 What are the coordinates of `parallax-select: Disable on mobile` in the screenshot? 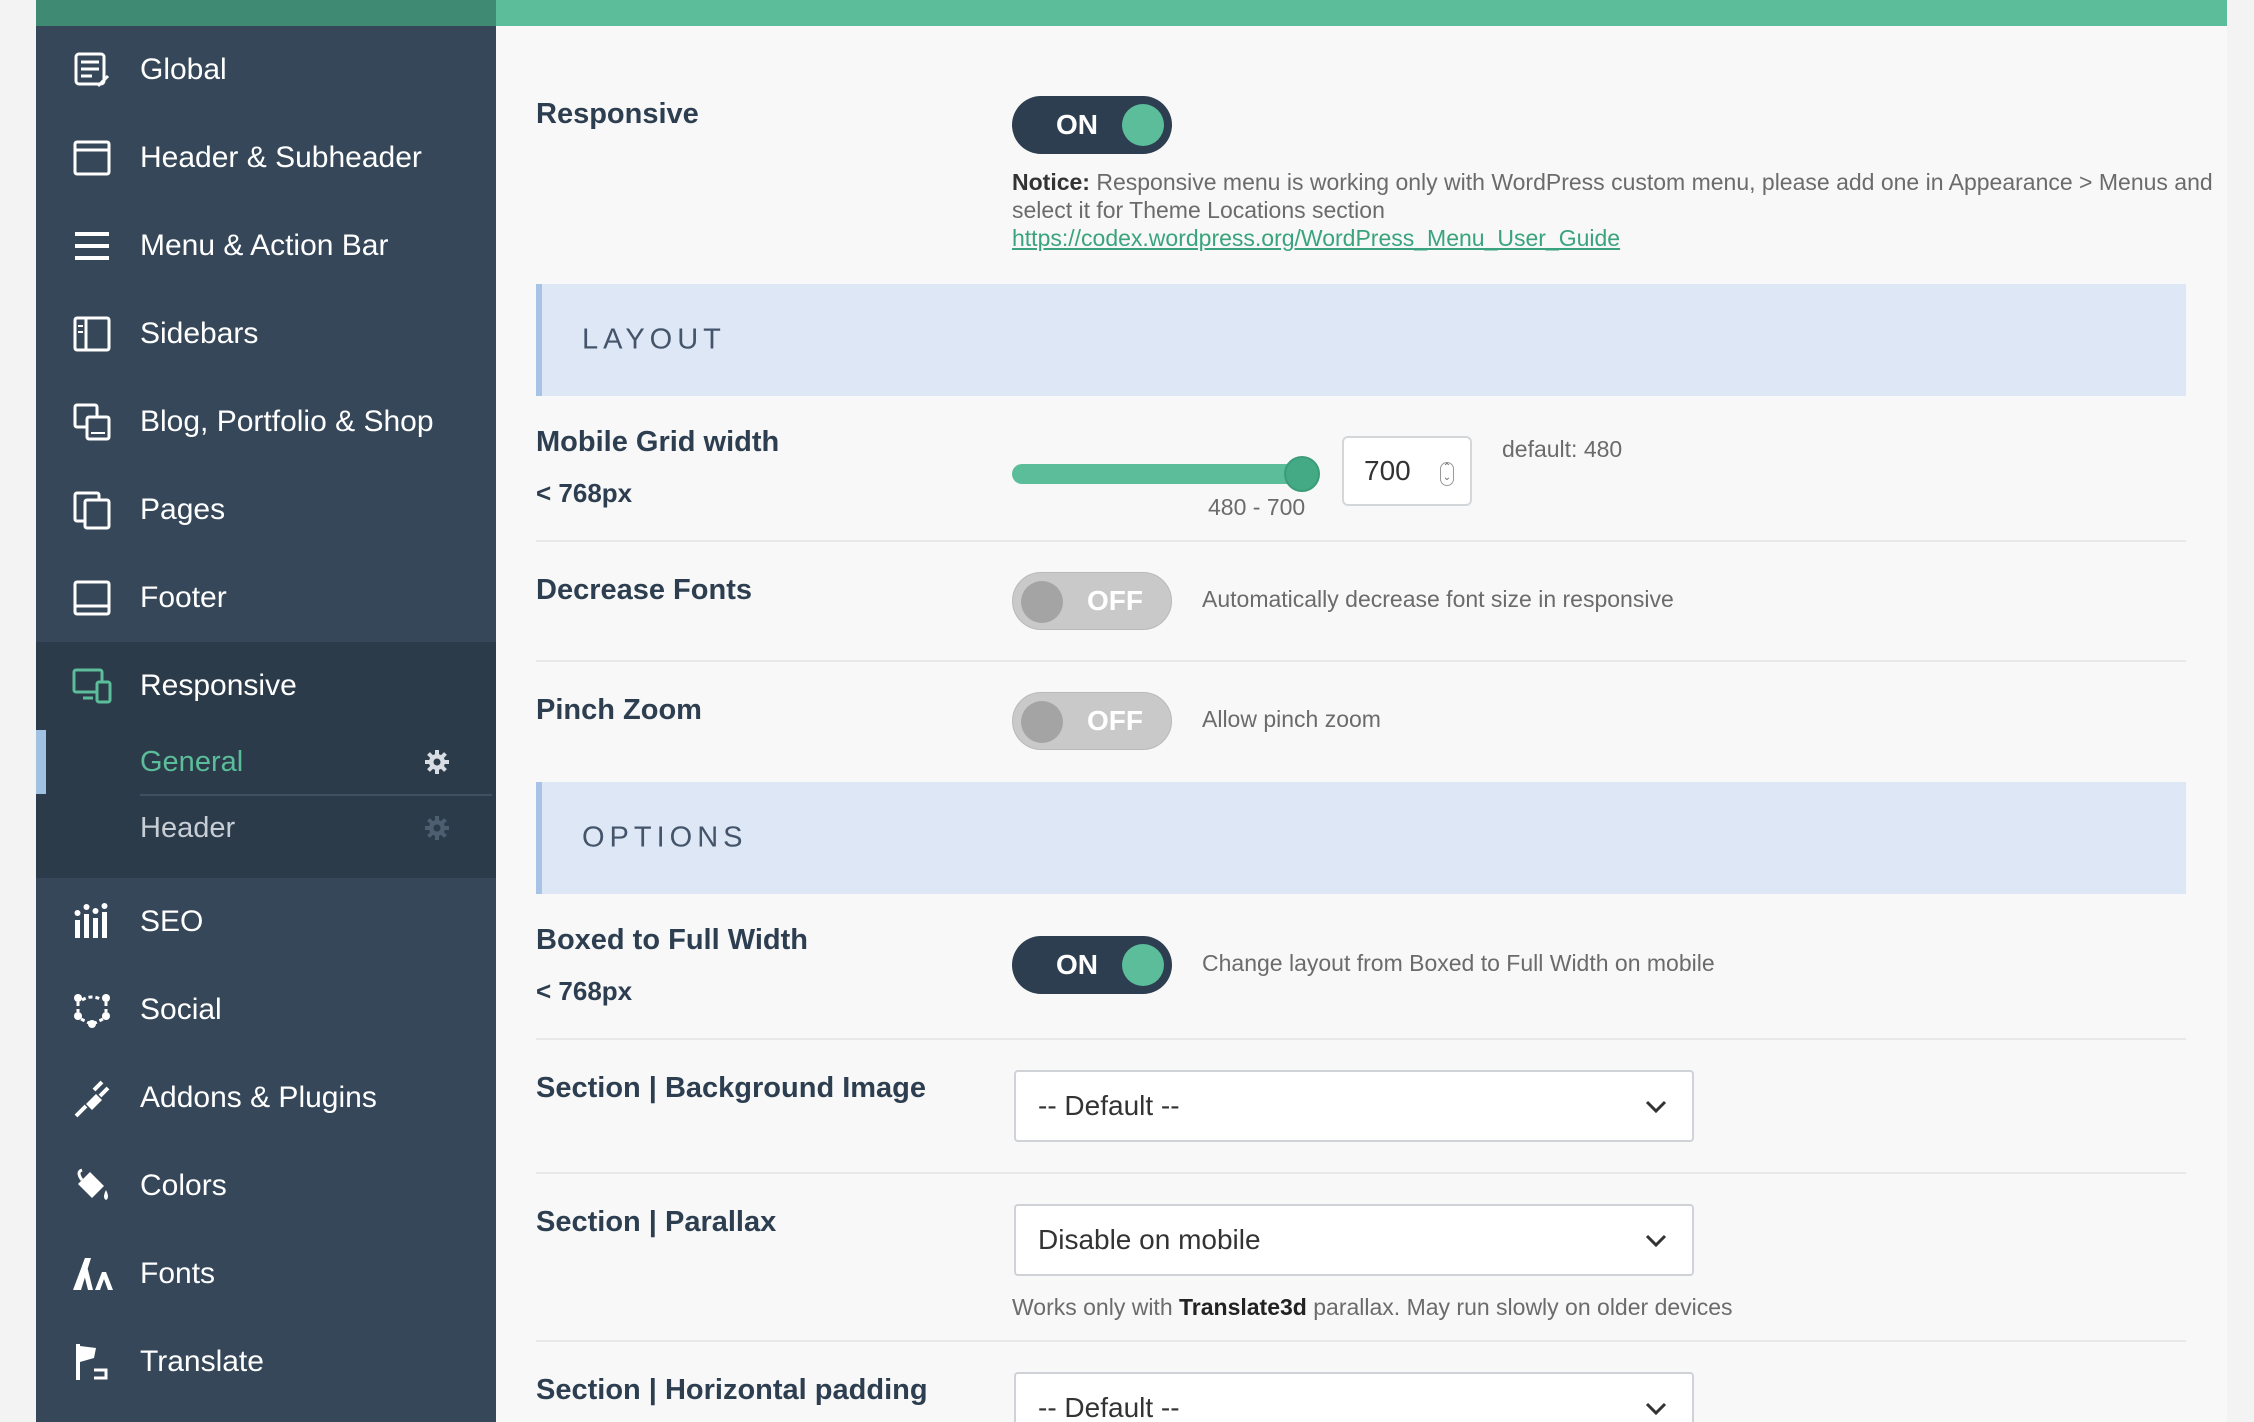 It's located at (1354, 1240).